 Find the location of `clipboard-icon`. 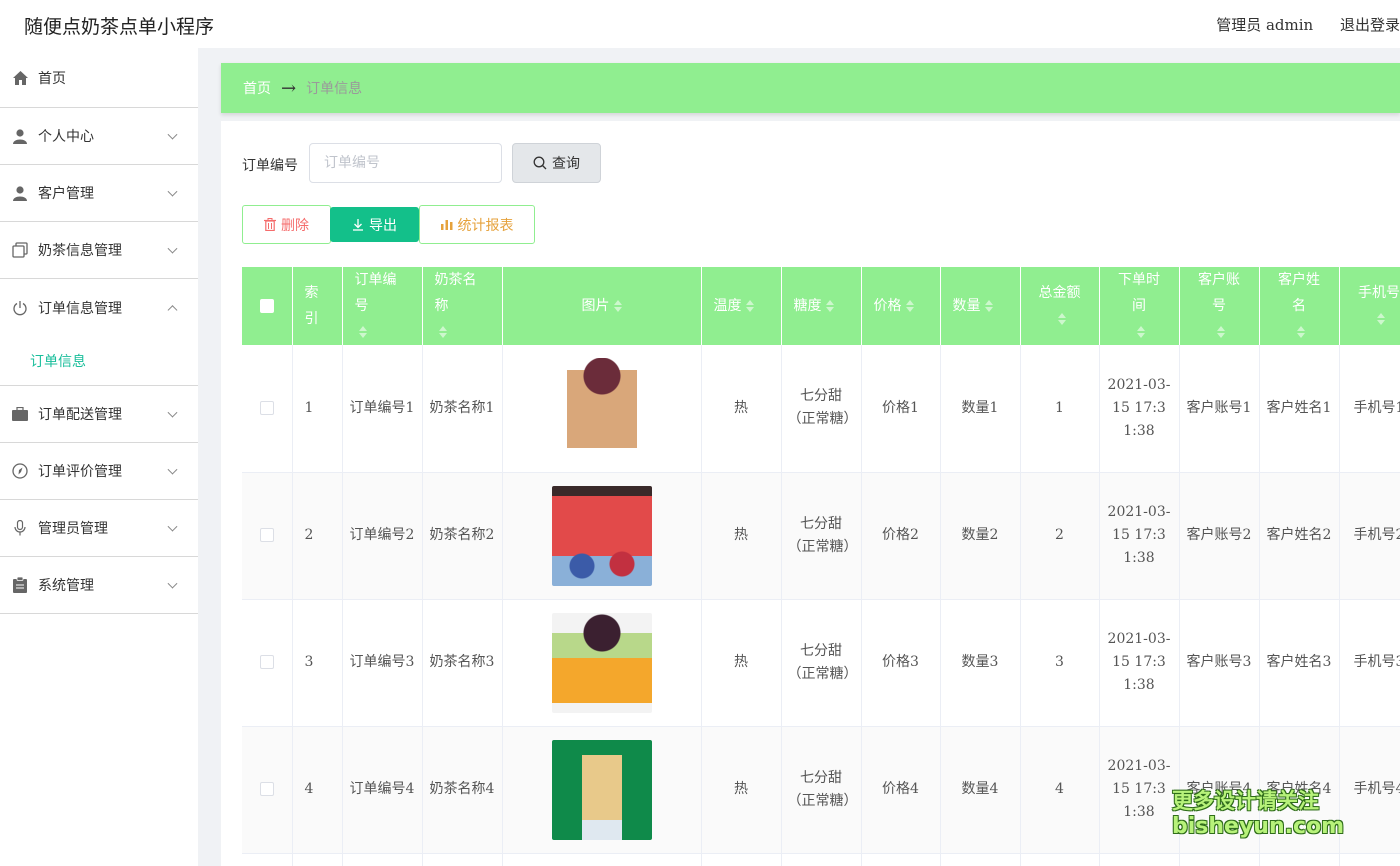

clipboard-icon is located at coordinates (20, 585).